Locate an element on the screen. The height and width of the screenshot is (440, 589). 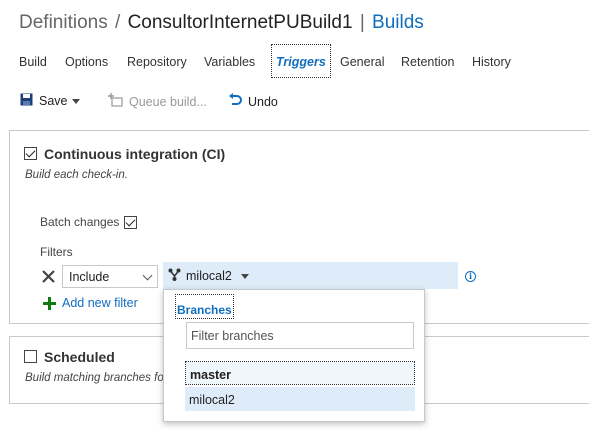
tab-triggers: Triggers is located at coordinates (301, 61).